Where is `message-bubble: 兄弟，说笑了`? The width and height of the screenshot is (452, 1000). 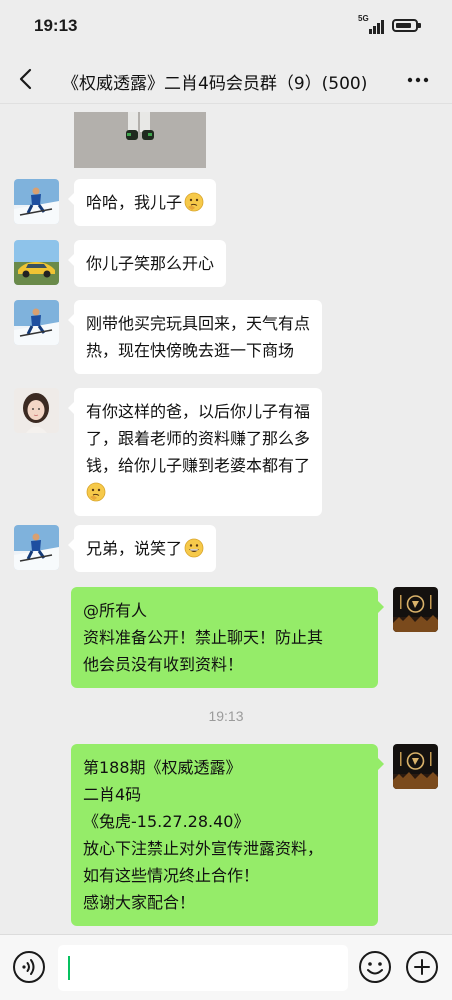
message-bubble: 兄弟，说笑了 is located at coordinates (142, 548).